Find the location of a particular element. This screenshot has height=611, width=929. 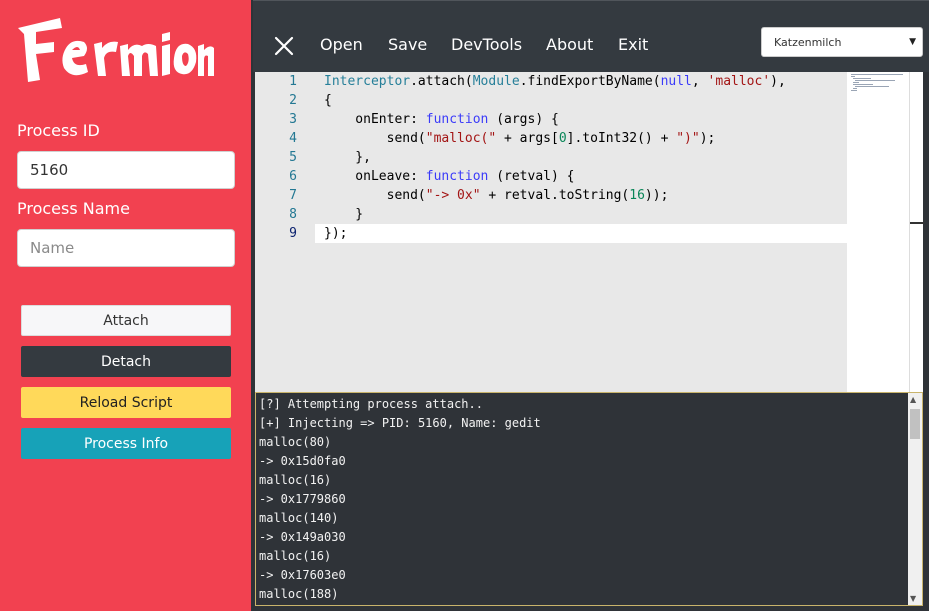

attach-button: Attach is located at coordinates (126, 320).